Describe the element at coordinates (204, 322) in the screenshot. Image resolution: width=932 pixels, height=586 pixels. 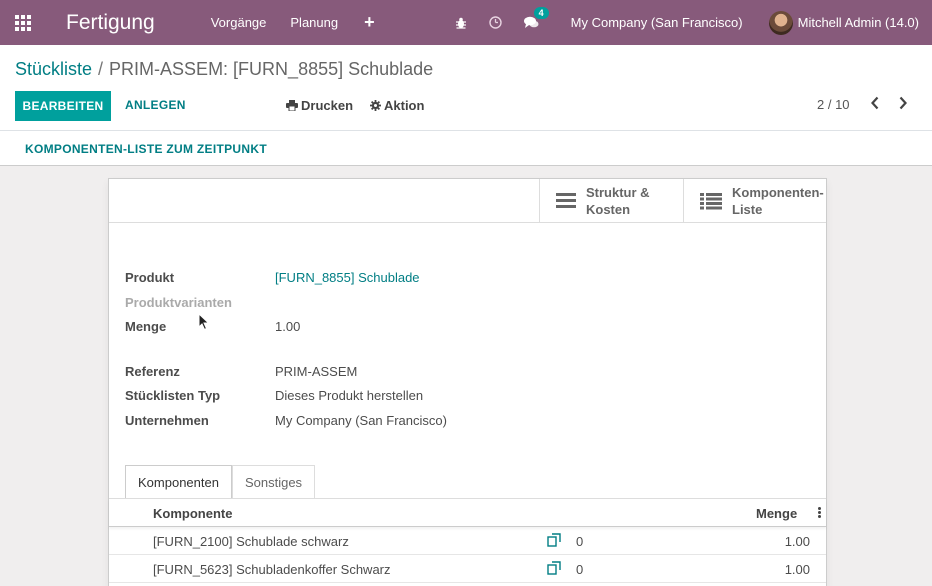
I see `mouse-cursor-icon` at that location.